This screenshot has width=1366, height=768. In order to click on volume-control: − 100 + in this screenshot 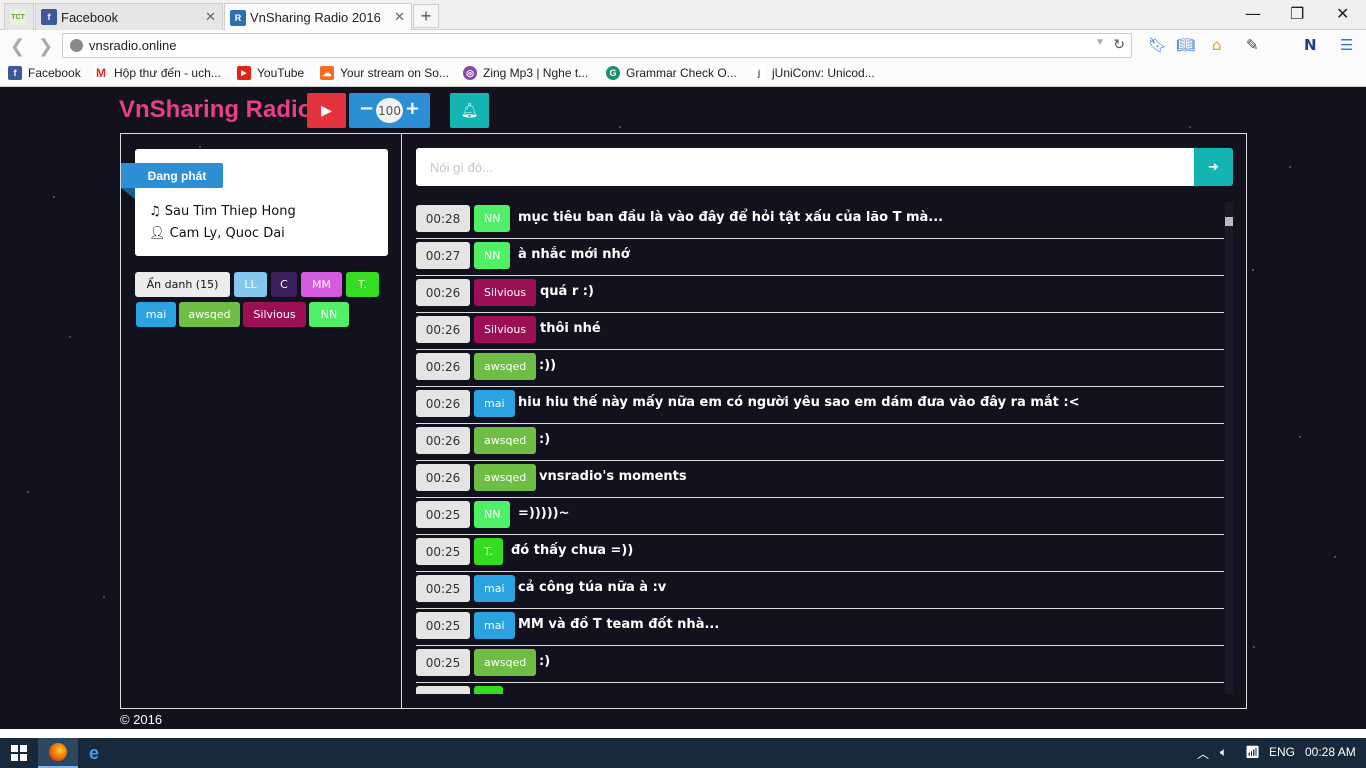, I will do `click(389, 110)`.